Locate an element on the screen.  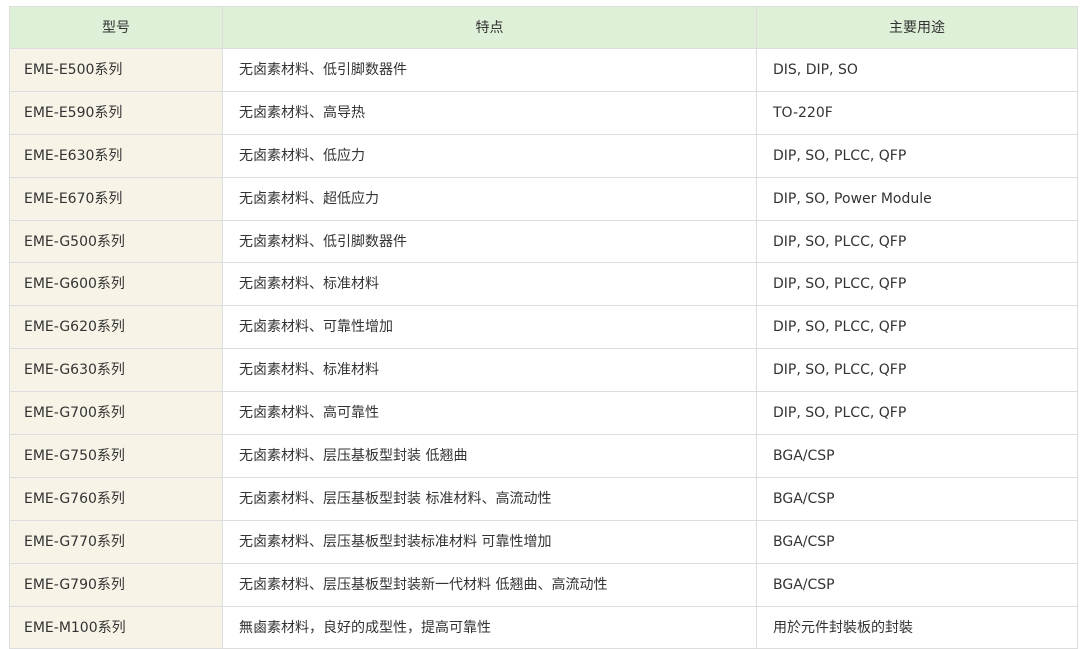
table-row: EME-G600系列 无卤素材料、标准材料 DIP, SO, PLCC, QFP is located at coordinates (543, 284).